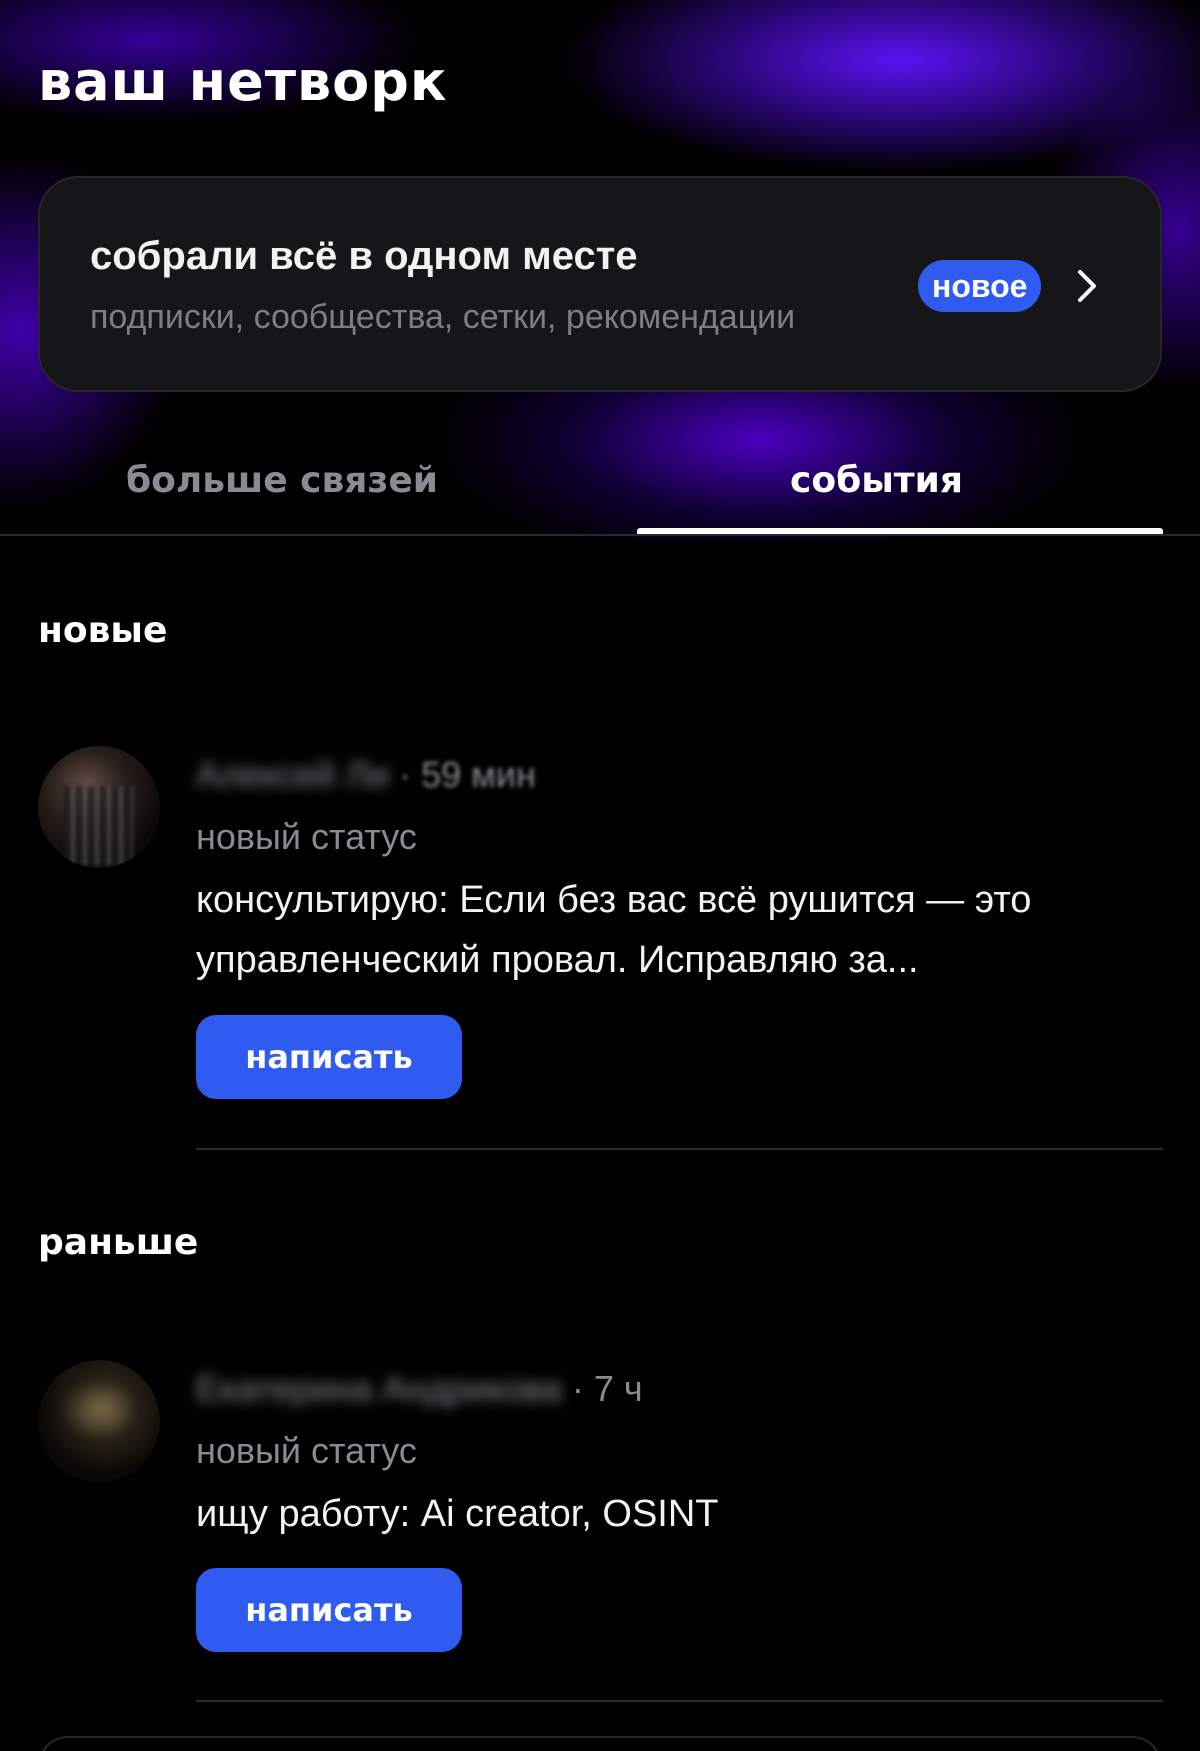 The image size is (1200, 1751). Describe the element at coordinates (118, 1242) in the screenshot. I see `section-title-earlier: раньше` at that location.